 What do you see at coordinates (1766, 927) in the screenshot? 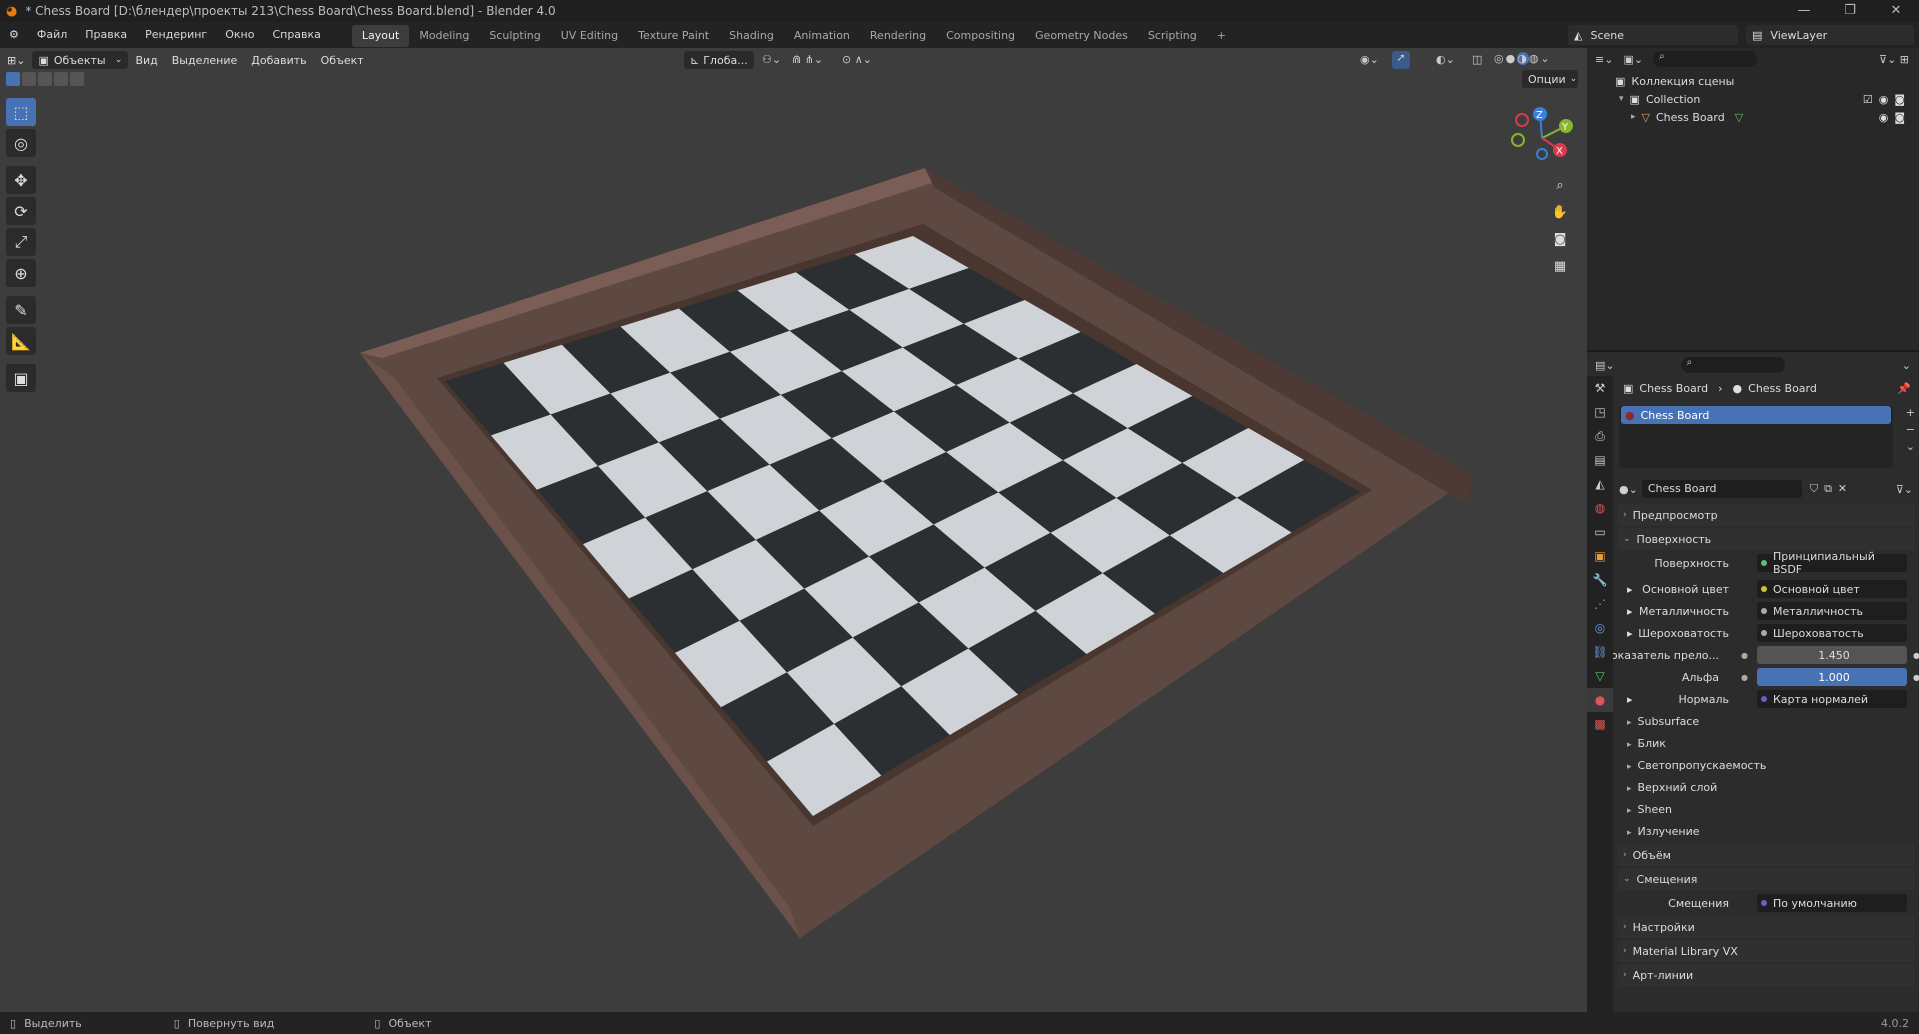
I see `panel-settings: › Настройки` at bounding box center [1766, 927].